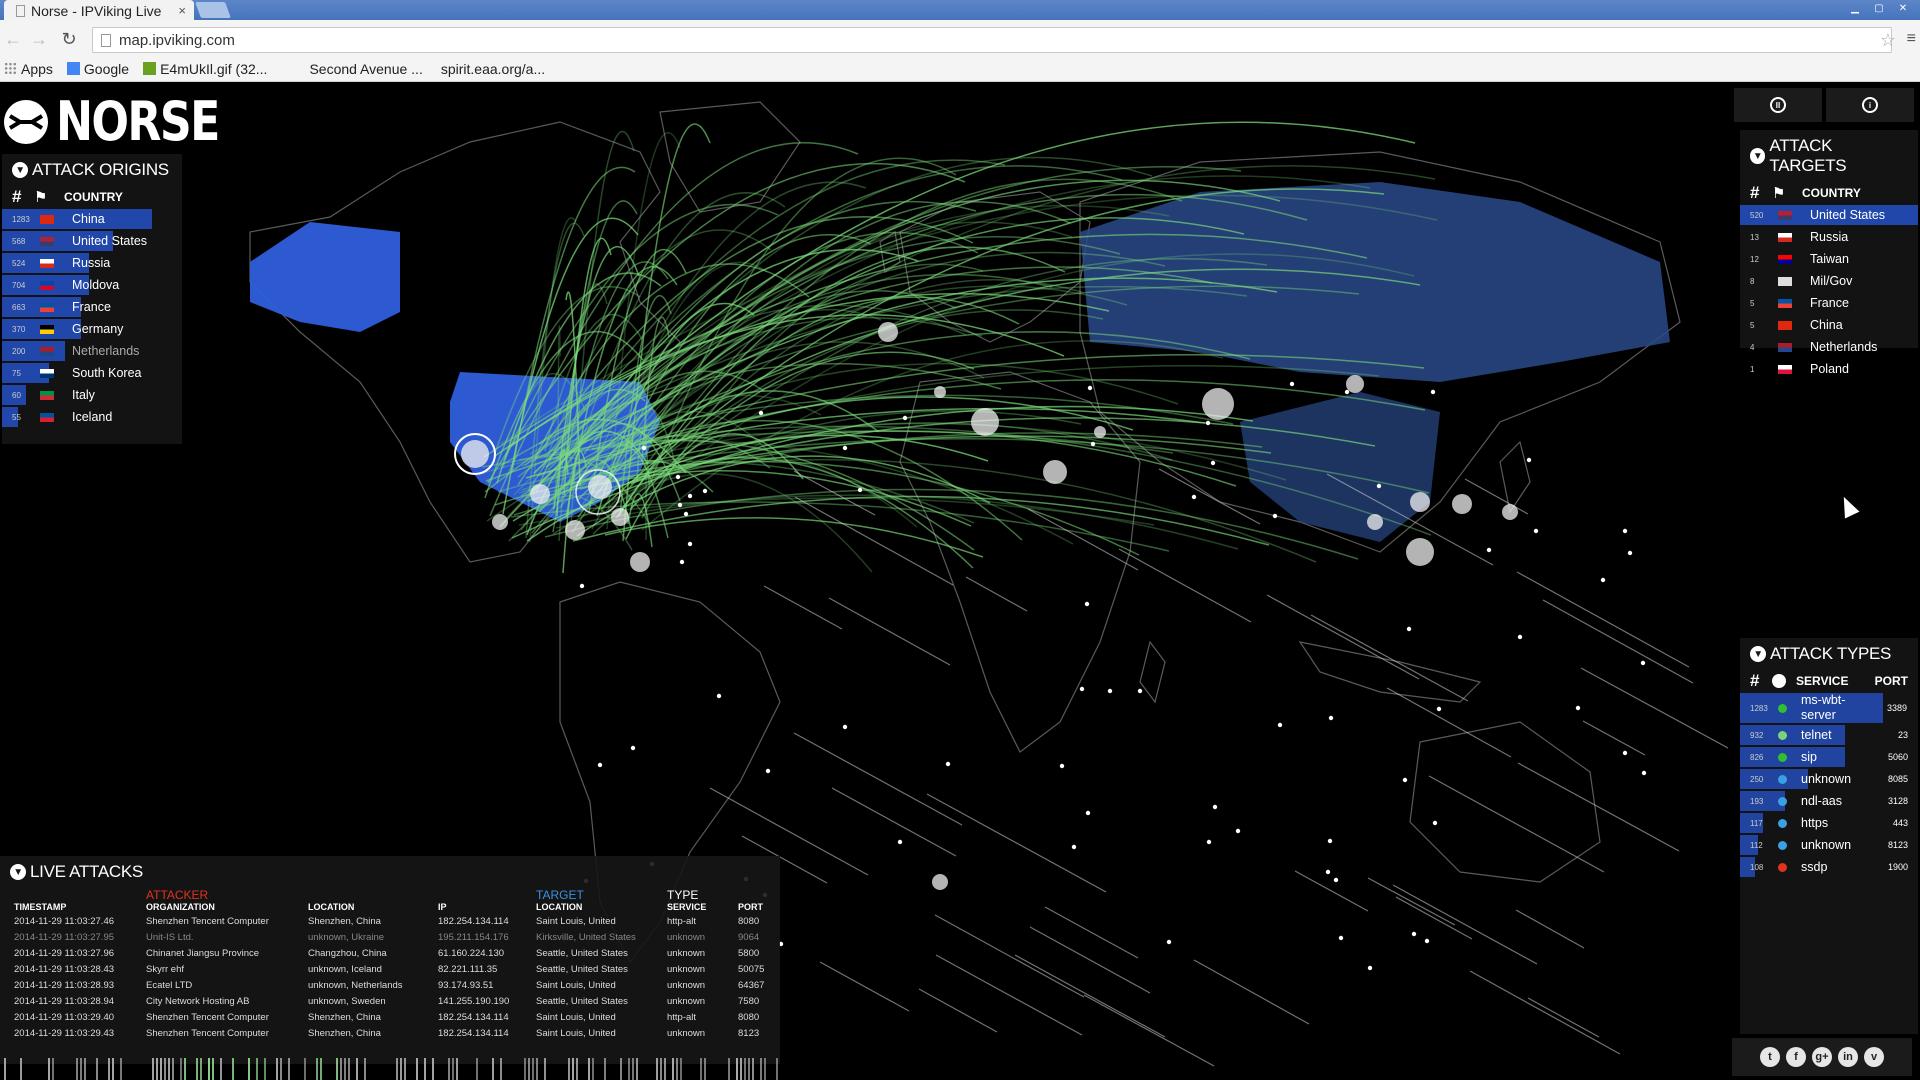 The height and width of the screenshot is (1080, 1920). I want to click on address-bar: map.ipviking.com, so click(992, 40).